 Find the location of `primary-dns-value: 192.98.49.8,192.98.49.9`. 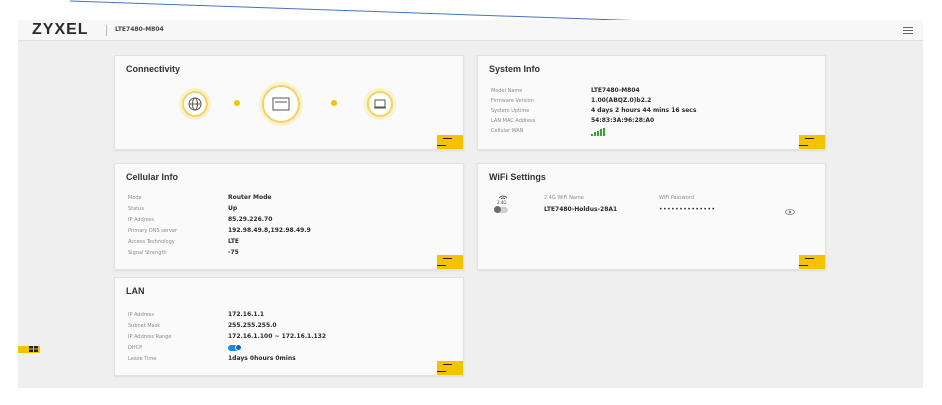

primary-dns-value: 192.98.49.8,192.98.49.9 is located at coordinates (269, 230).